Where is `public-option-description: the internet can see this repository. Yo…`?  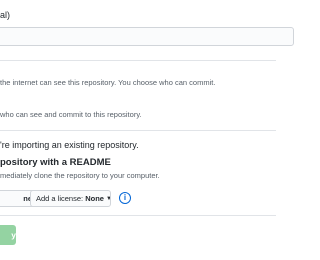
public-option-description: the internet can see this repository. Yo… is located at coordinates (108, 82).